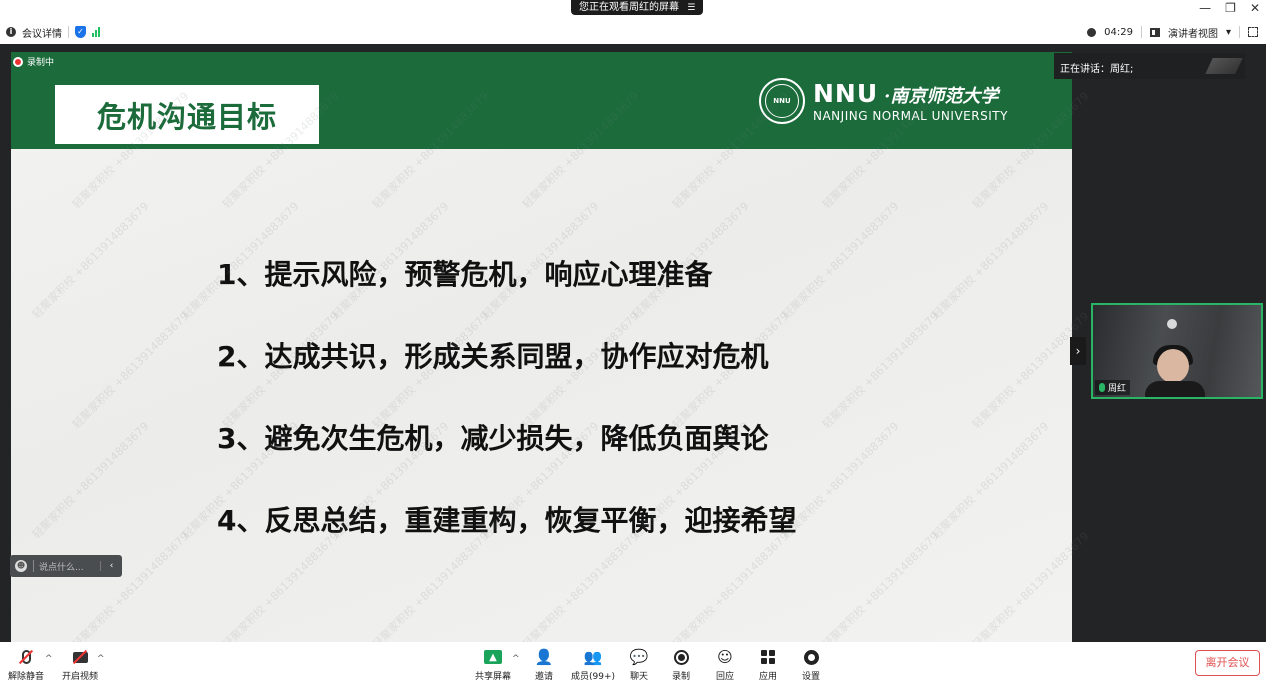  I want to click on members-icon: 👥, so click(593, 657).